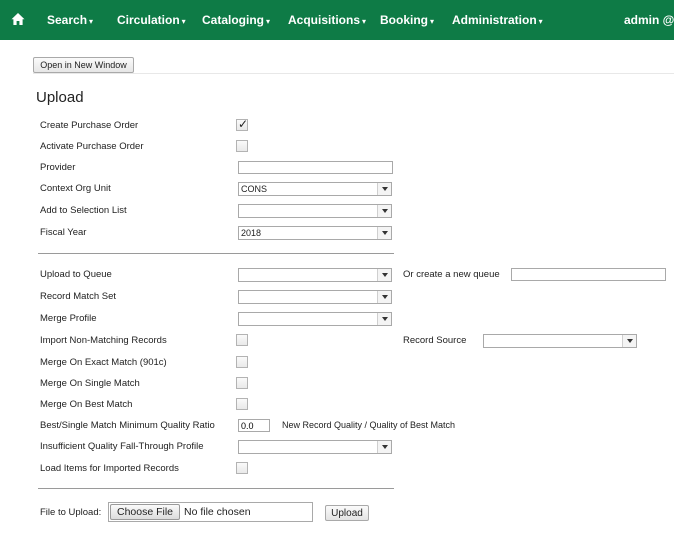 This screenshot has width=674, height=540. I want to click on merge-single-checkbox, so click(242, 383).